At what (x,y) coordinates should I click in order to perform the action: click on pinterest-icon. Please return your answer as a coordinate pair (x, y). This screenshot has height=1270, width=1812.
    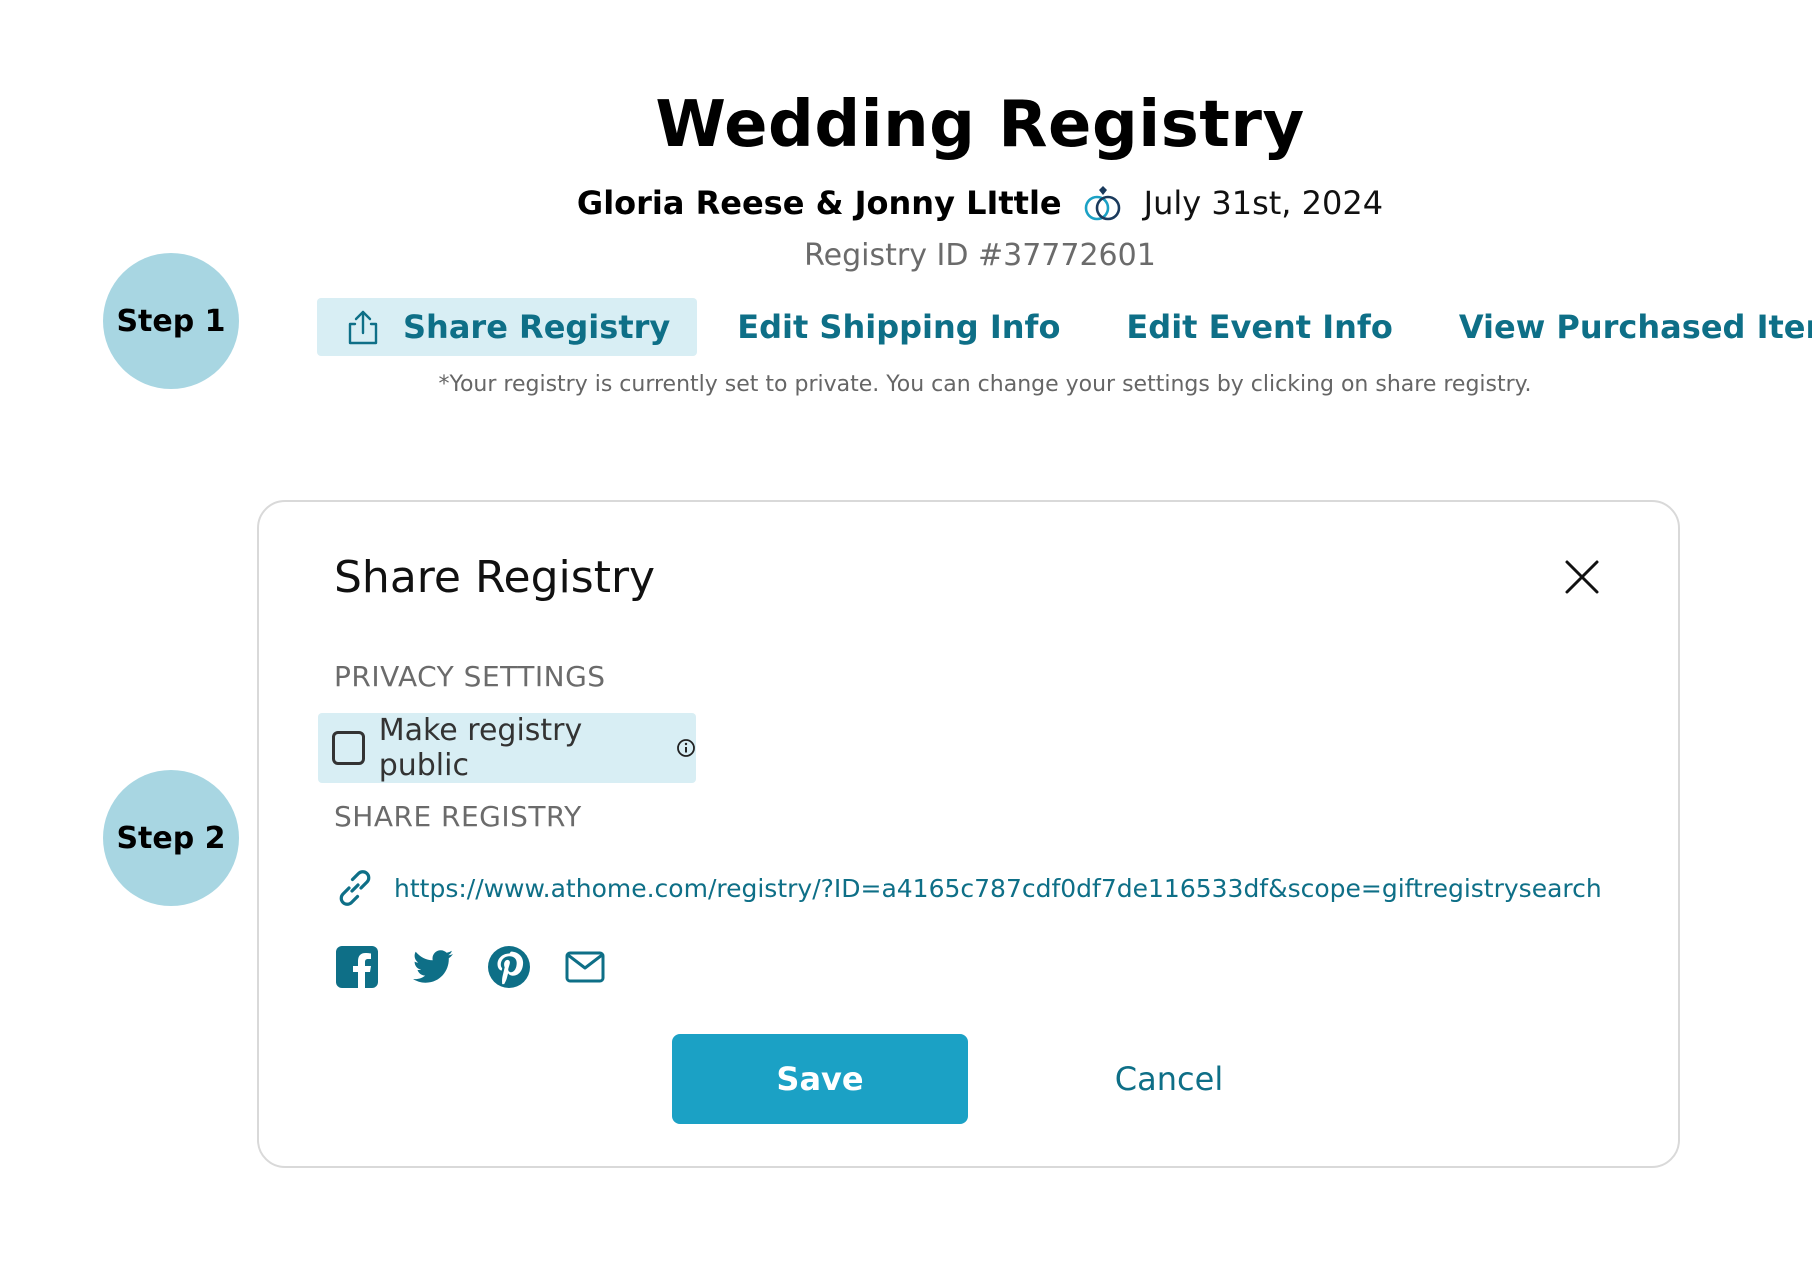
    Looking at the image, I should click on (509, 967).